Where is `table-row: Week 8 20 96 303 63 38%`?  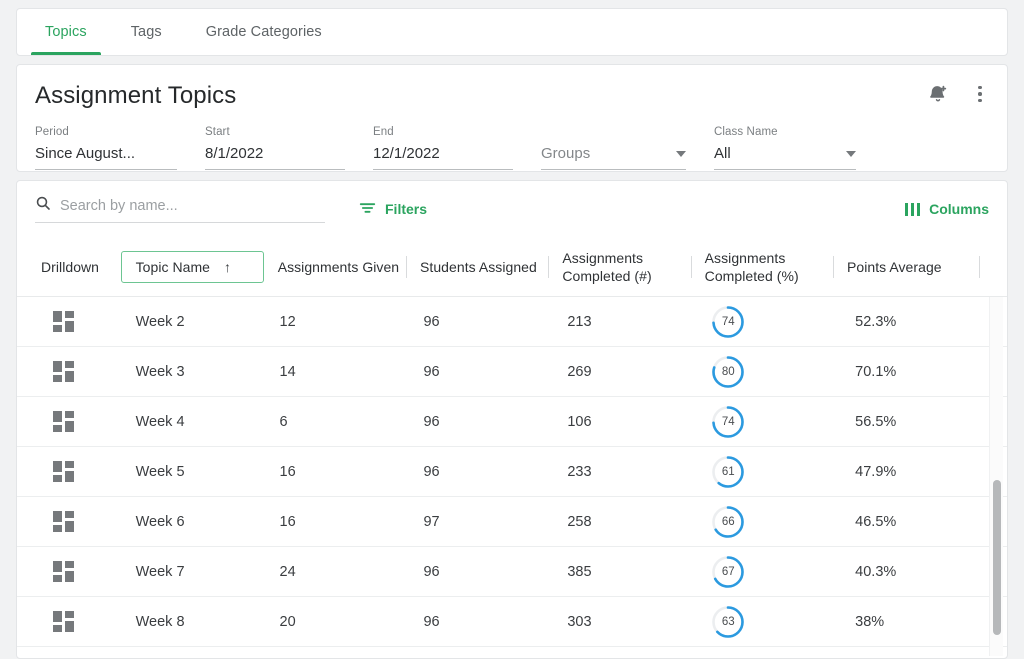 table-row: Week 8 20 96 303 63 38% is located at coordinates (512, 622).